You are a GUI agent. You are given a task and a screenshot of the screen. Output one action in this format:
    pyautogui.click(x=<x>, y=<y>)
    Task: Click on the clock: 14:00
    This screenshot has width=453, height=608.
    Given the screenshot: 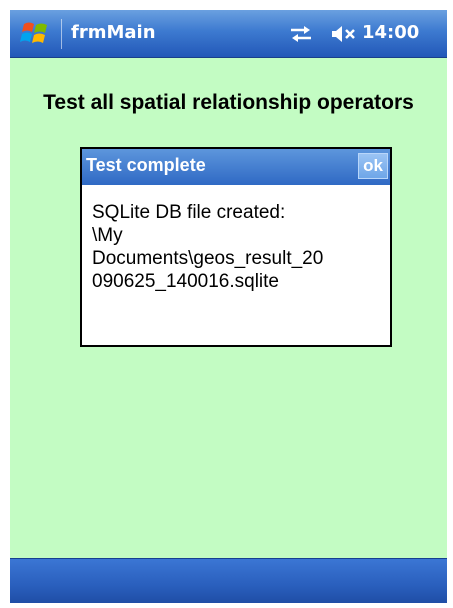 What is the action you would take?
    pyautogui.click(x=390, y=32)
    